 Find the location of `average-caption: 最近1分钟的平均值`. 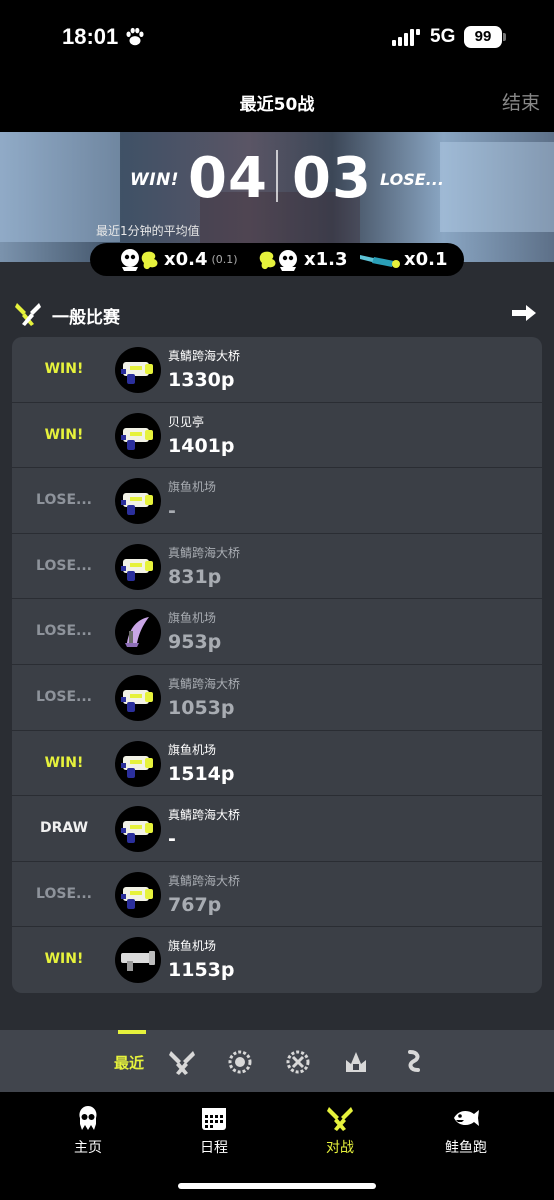

average-caption: 最近1分钟的平均值 is located at coordinates (148, 231).